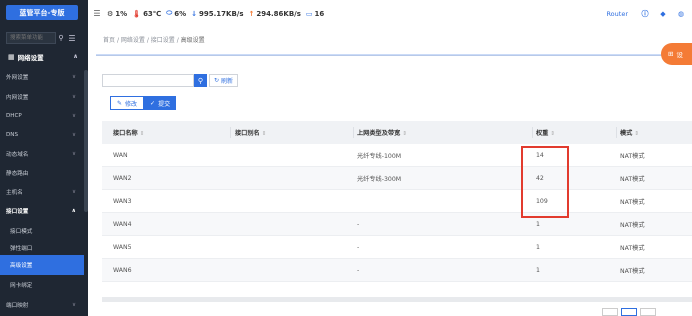 This screenshot has height=316, width=692. I want to click on pagination-page-button, so click(629, 312).